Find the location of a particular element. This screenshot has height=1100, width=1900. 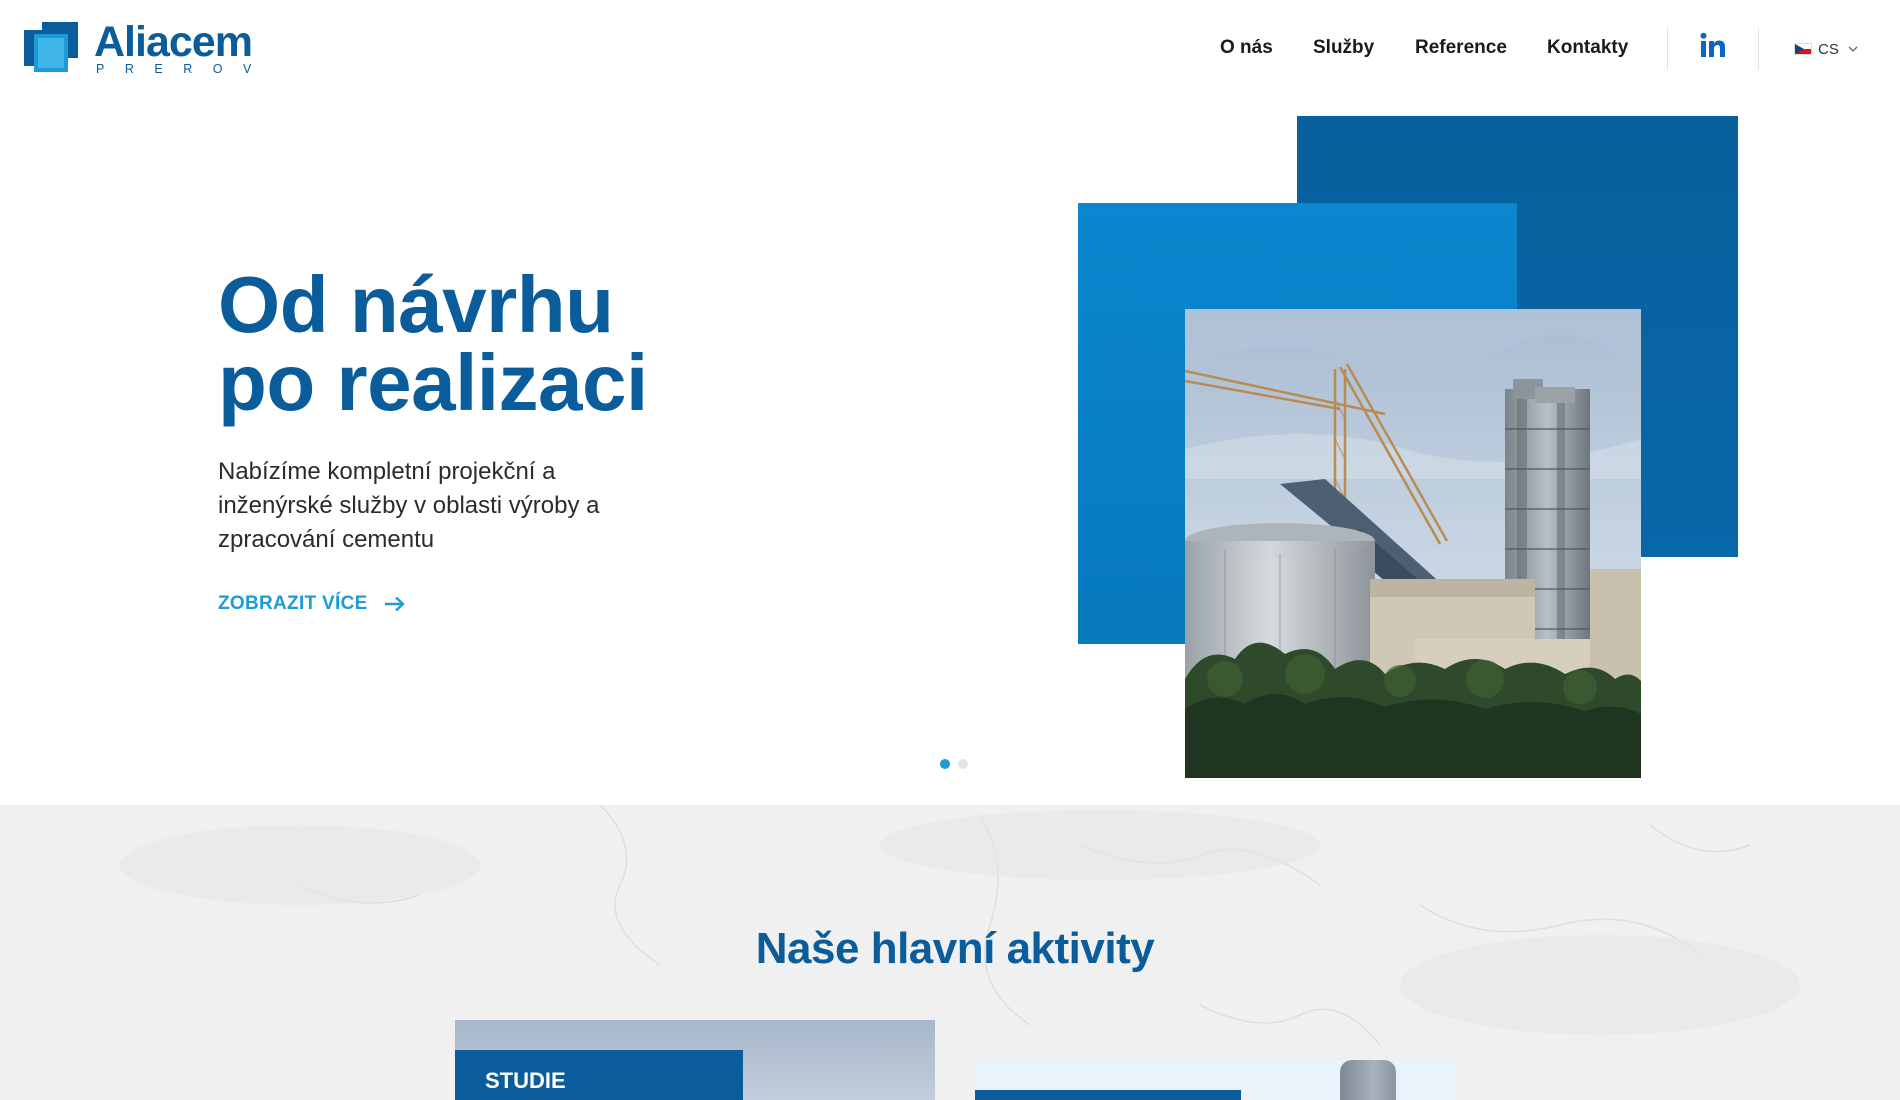

show-more-label: ZOBRAZIT VÍCE is located at coordinates (293, 603).